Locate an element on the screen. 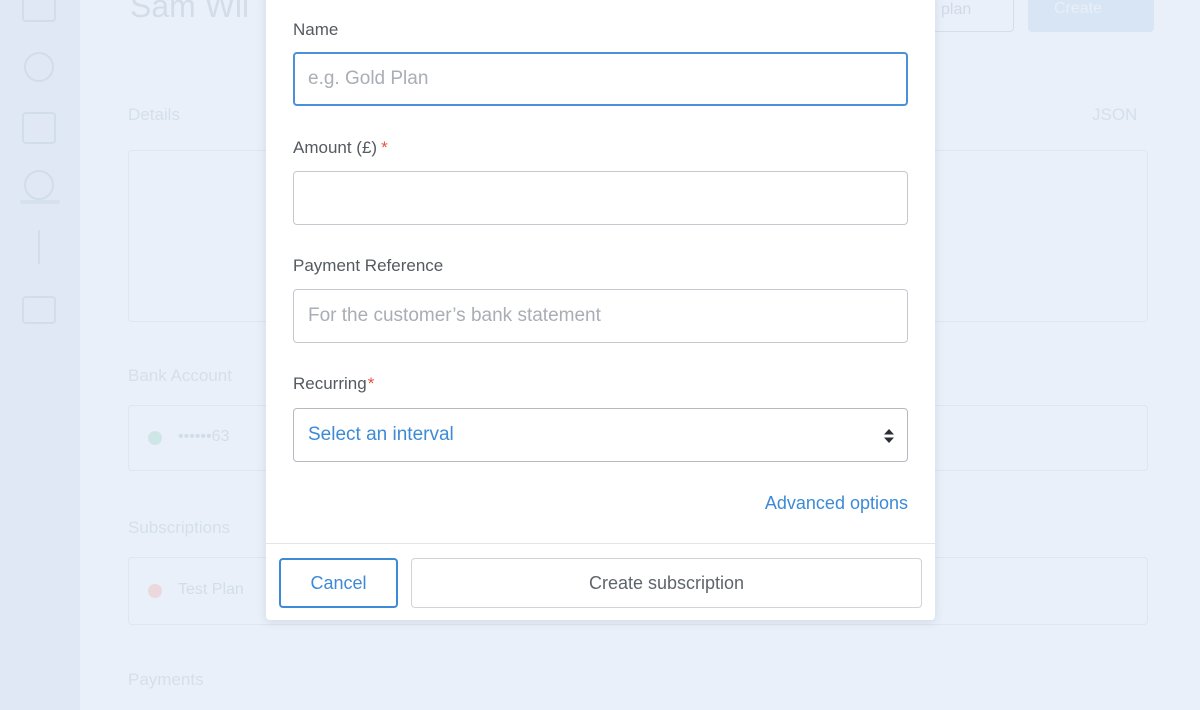 The image size is (1200, 710). customer-title: Sam Wil is located at coordinates (190, 12).